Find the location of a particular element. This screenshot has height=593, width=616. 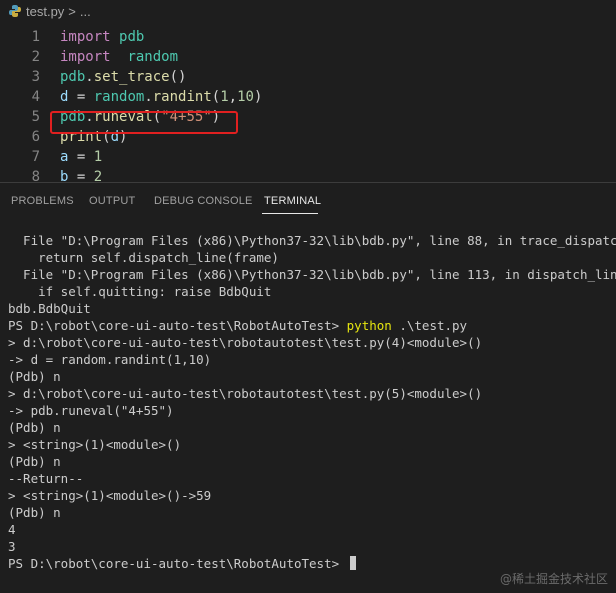

code-token: ( is located at coordinates (216, 97).